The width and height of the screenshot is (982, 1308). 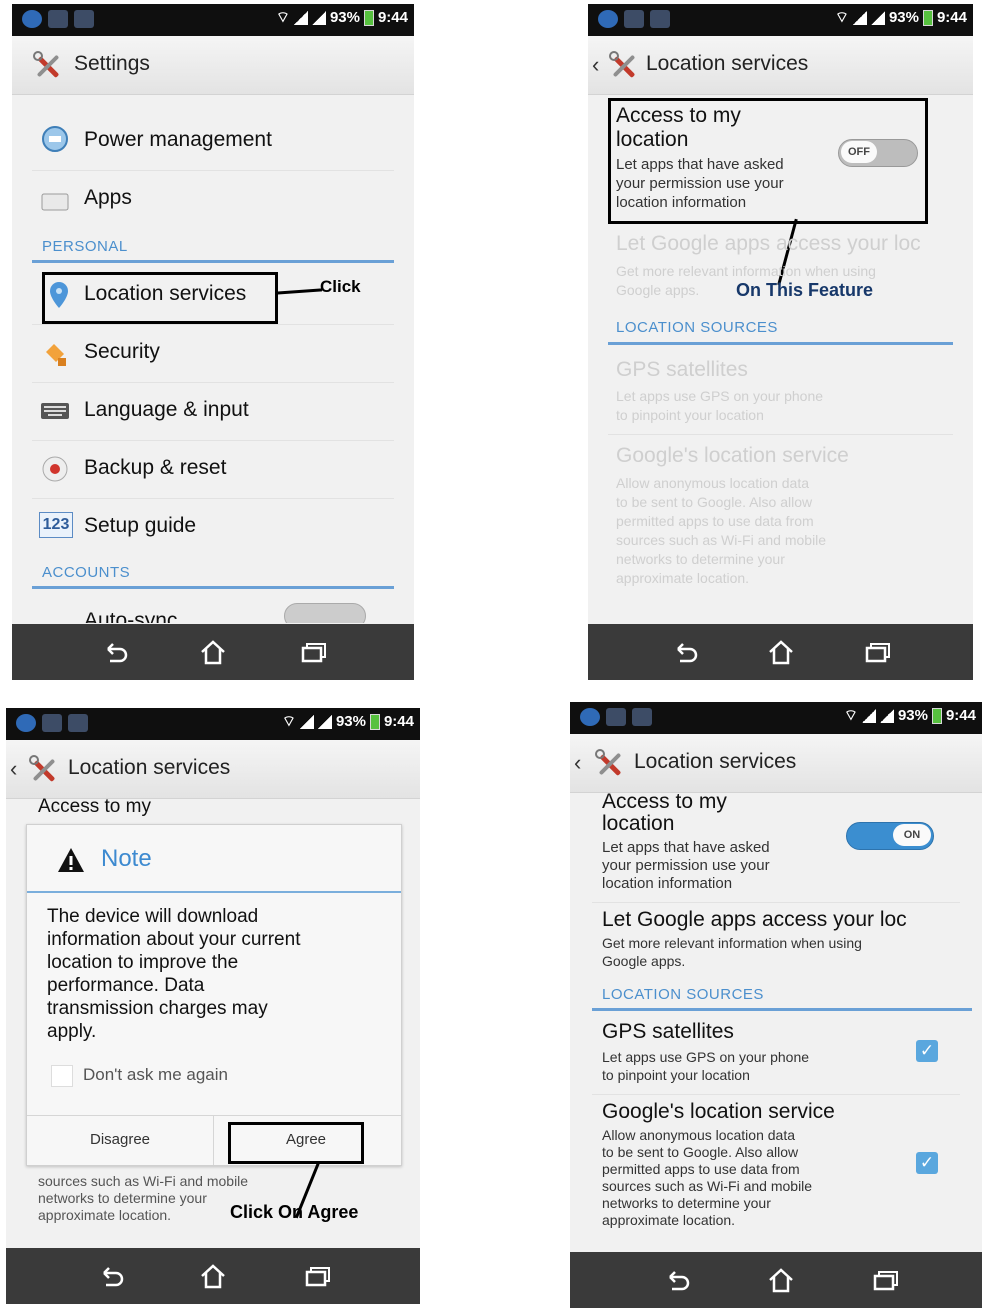 What do you see at coordinates (55, 469) in the screenshot?
I see `backup-icon` at bounding box center [55, 469].